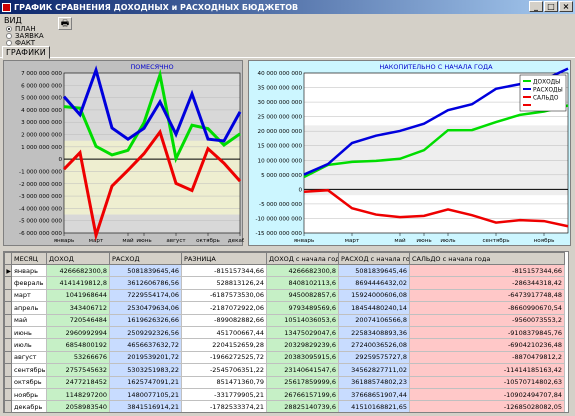 This screenshot has width=575, height=416. What do you see at coordinates (78, 345) in the screenshot?
I see `table-cell: 6854800192` at bounding box center [78, 345].